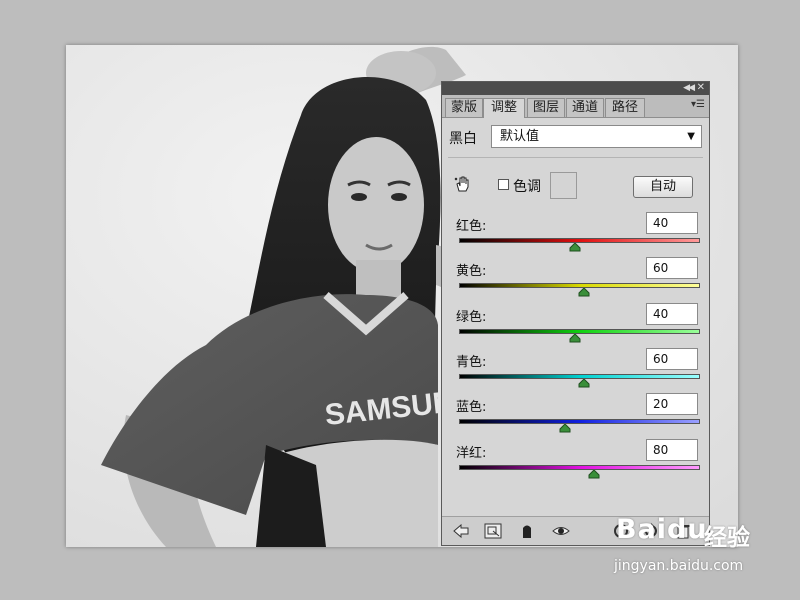 The height and width of the screenshot is (600, 800). Describe the element at coordinates (471, 272) in the screenshot. I see `slider-label: 黄色:` at that location.